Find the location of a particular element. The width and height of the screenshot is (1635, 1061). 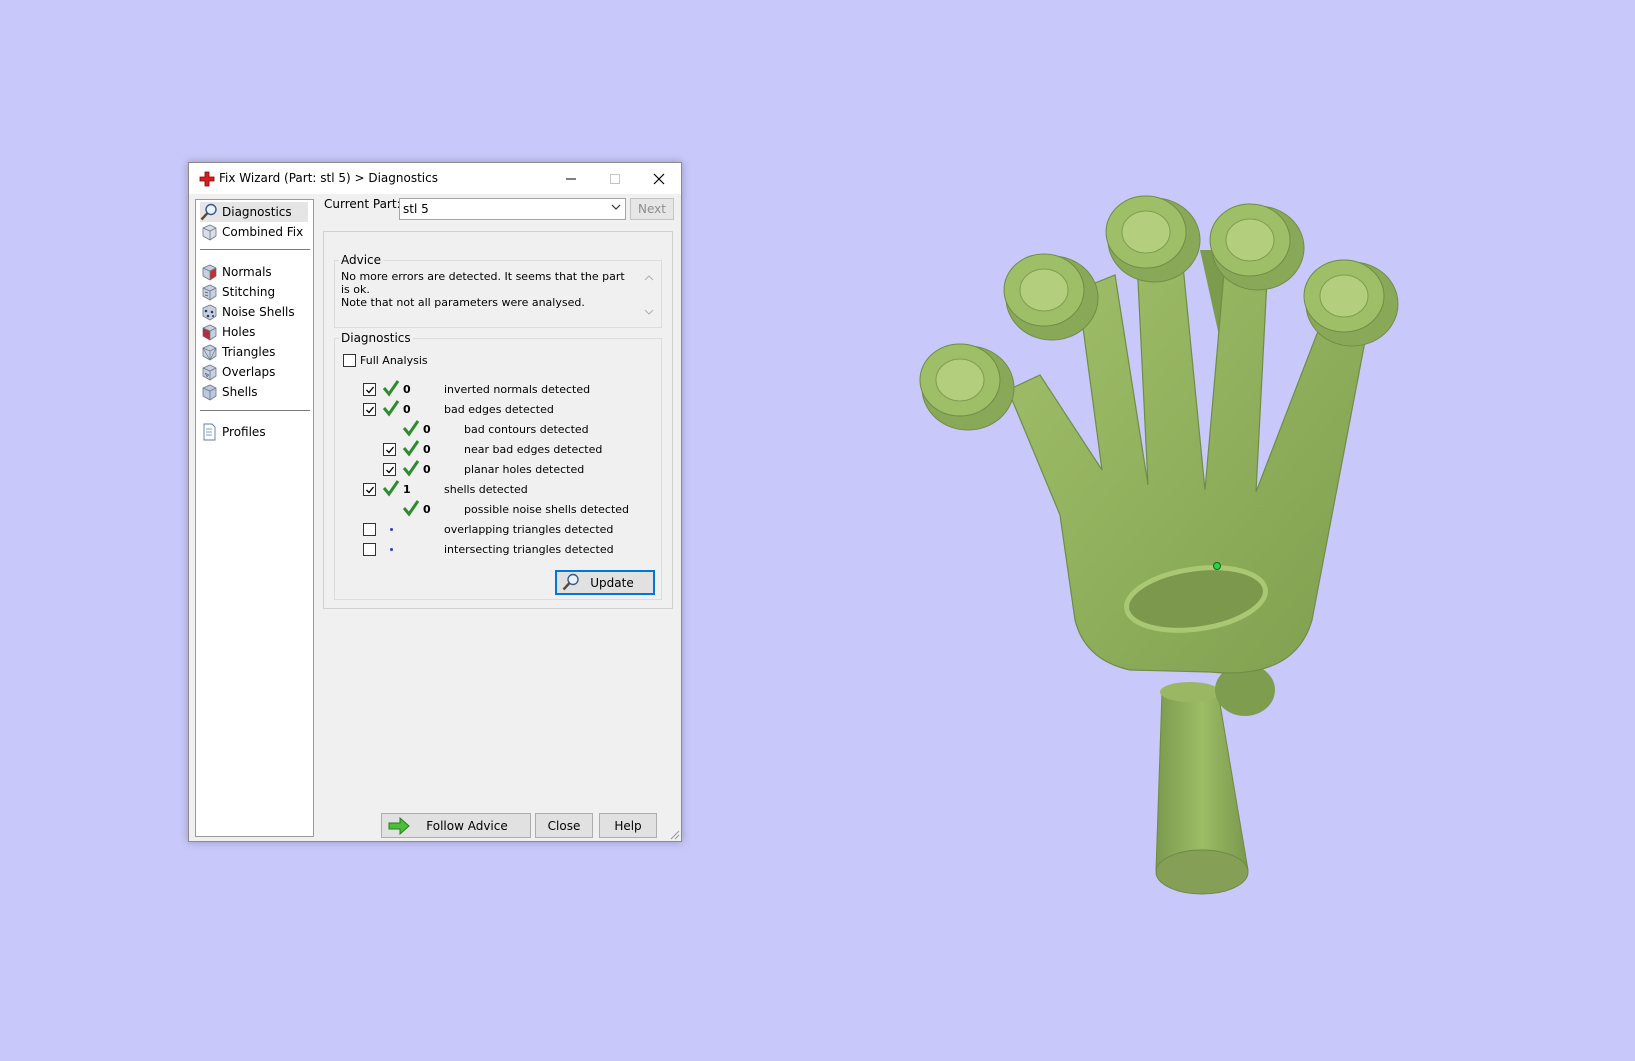

overlapping-triangles-label: overlapping triangles detected is located at coordinates (529, 529).